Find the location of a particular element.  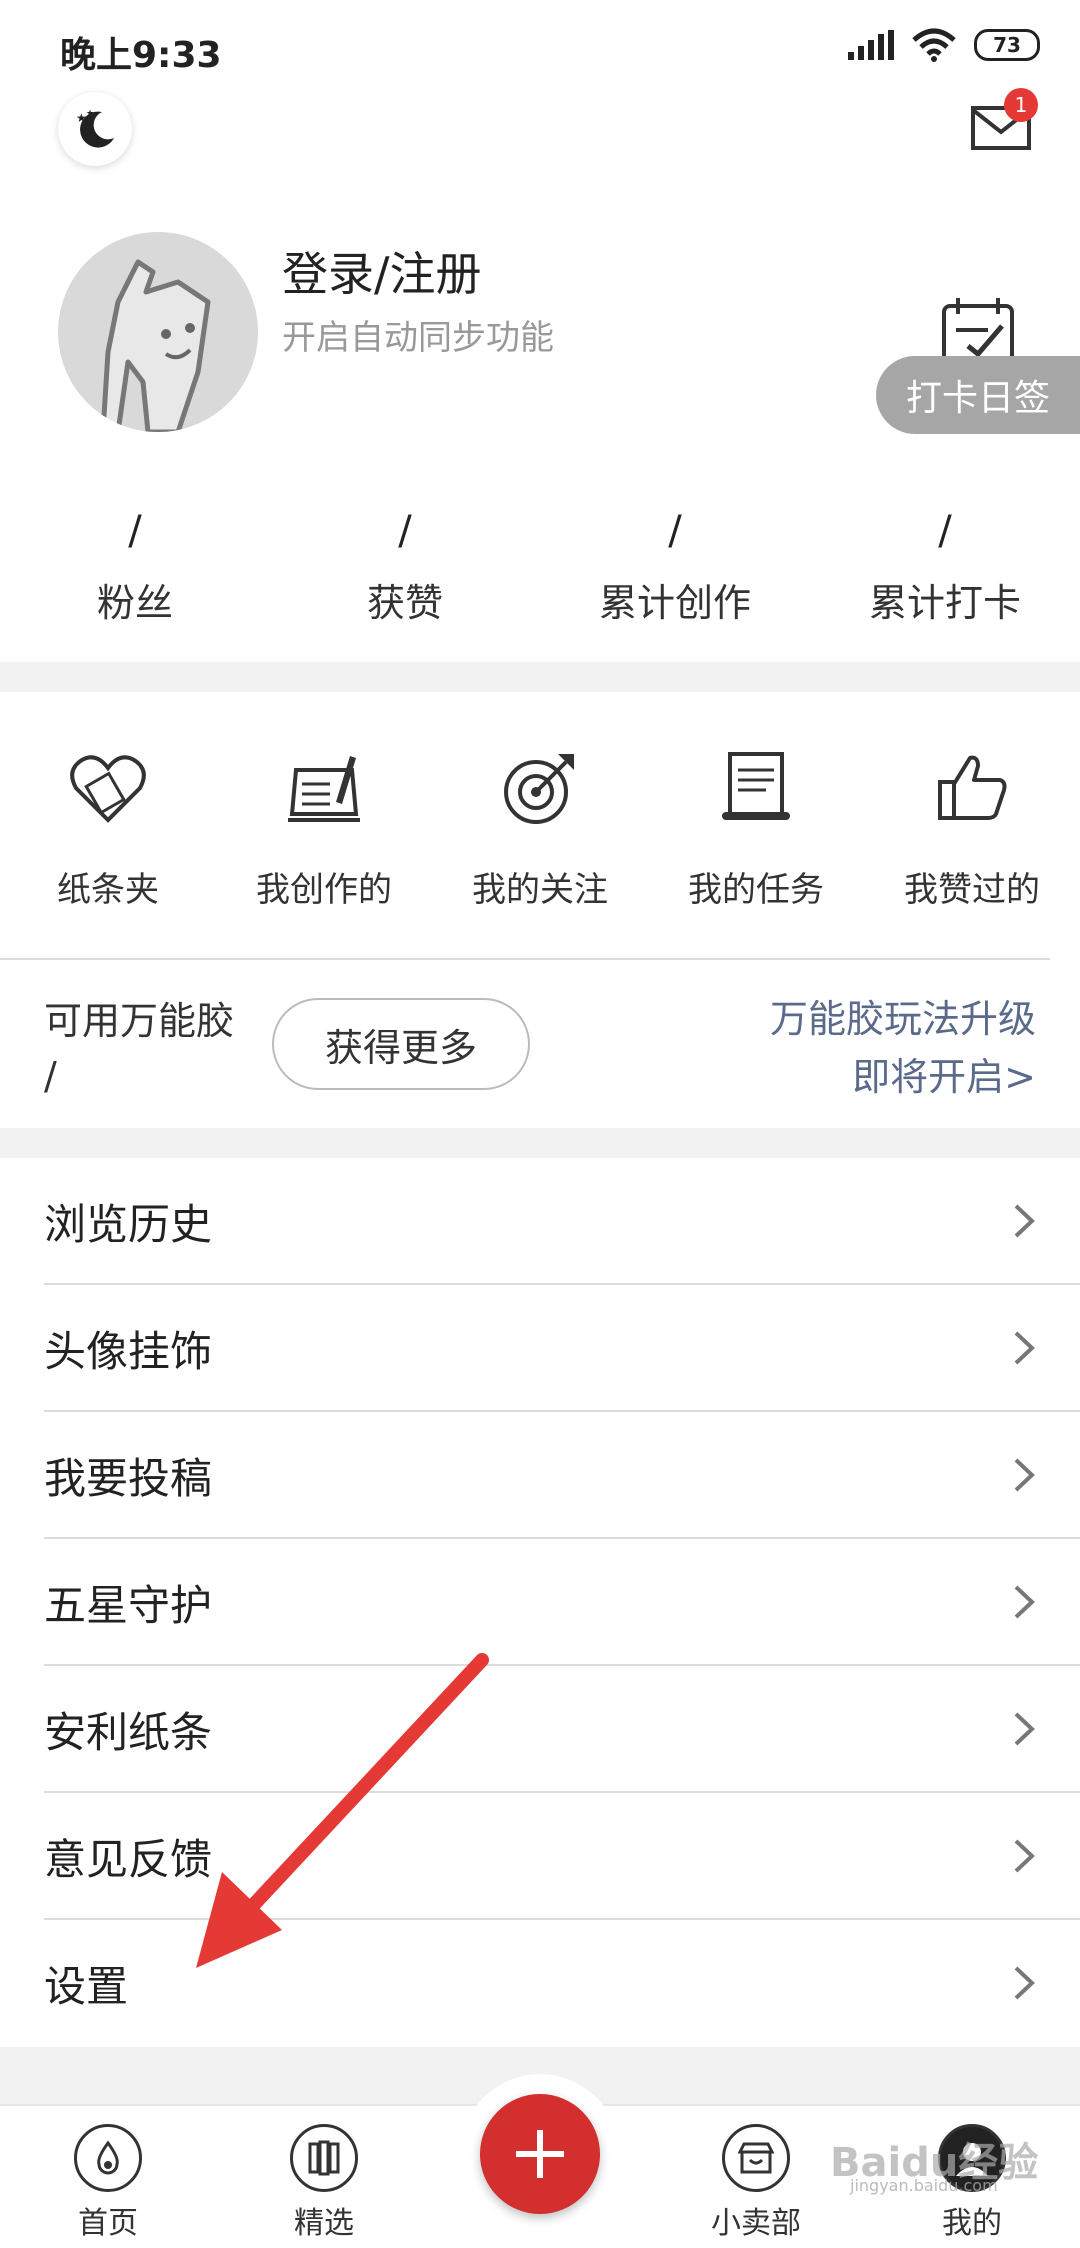

shortcut-my-follows: 我的关注 is located at coordinates (540, 829).